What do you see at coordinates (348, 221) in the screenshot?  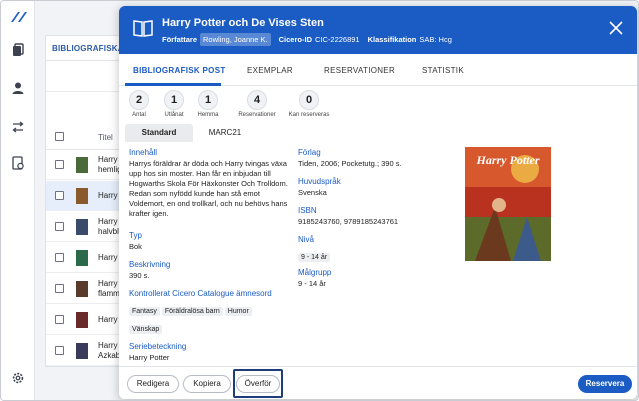 I see `isbn-value: 9185243760, 9789185243761` at bounding box center [348, 221].